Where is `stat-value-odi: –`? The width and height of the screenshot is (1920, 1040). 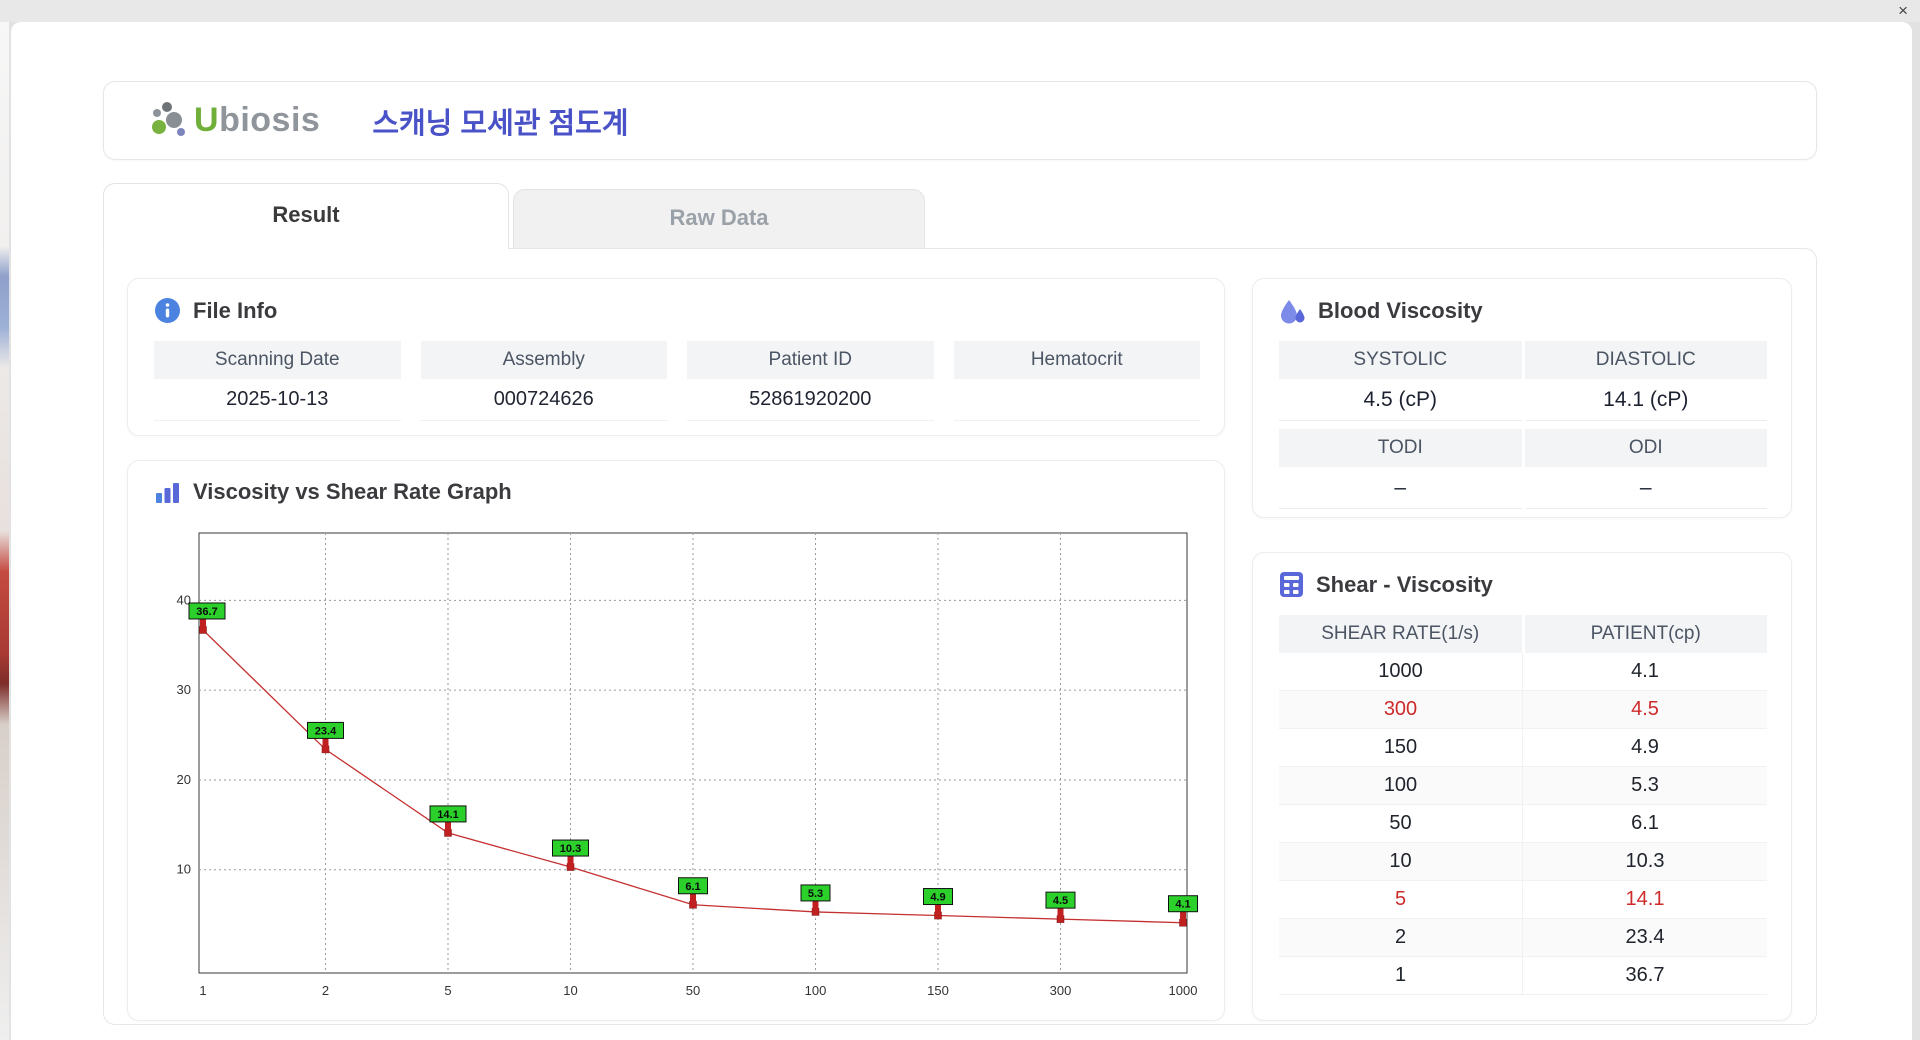 stat-value-odi: – is located at coordinates (1645, 488).